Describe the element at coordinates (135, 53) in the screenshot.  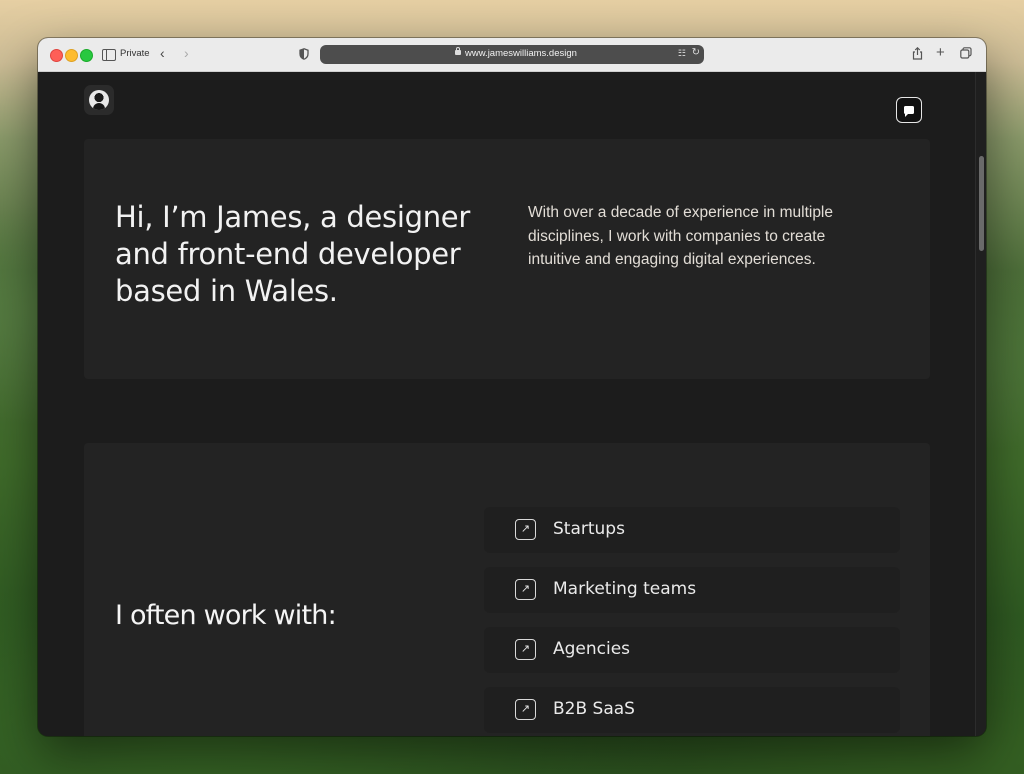
I see `private-mode-label: Private` at that location.